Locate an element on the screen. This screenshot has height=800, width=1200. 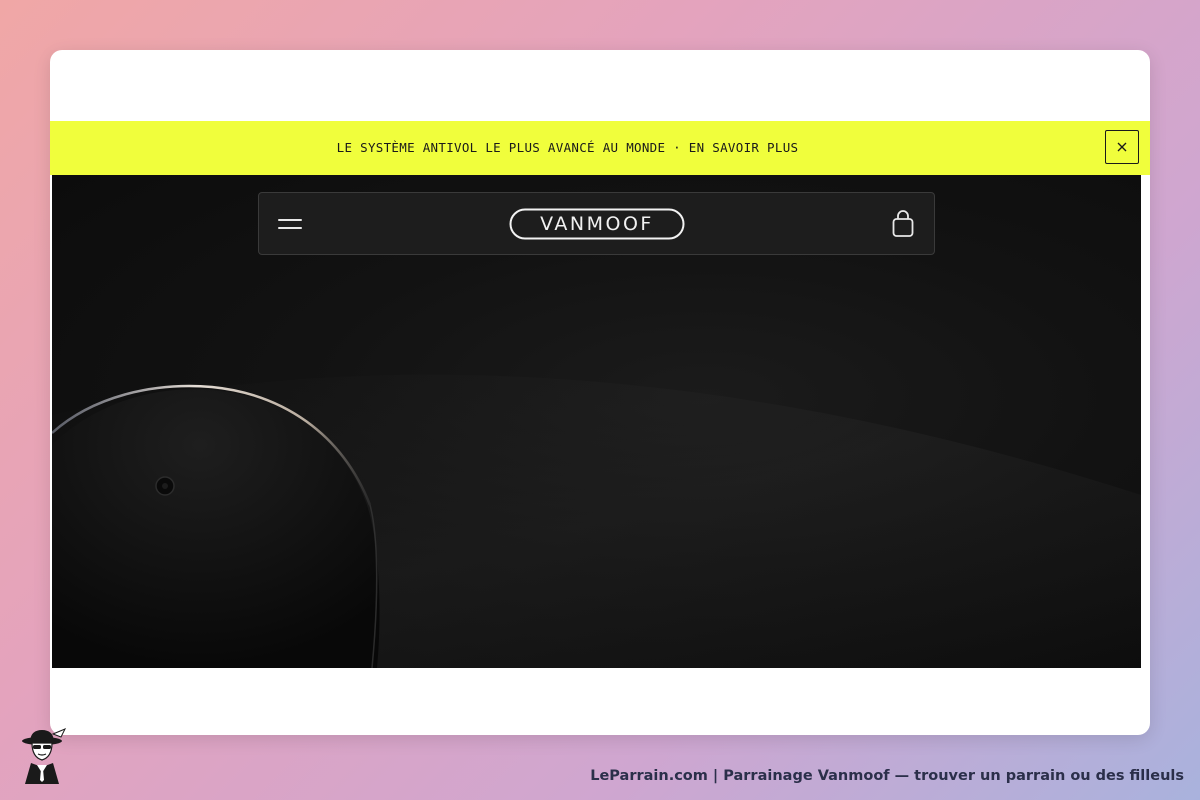
hamburger-menu-icon is located at coordinates (290, 224).